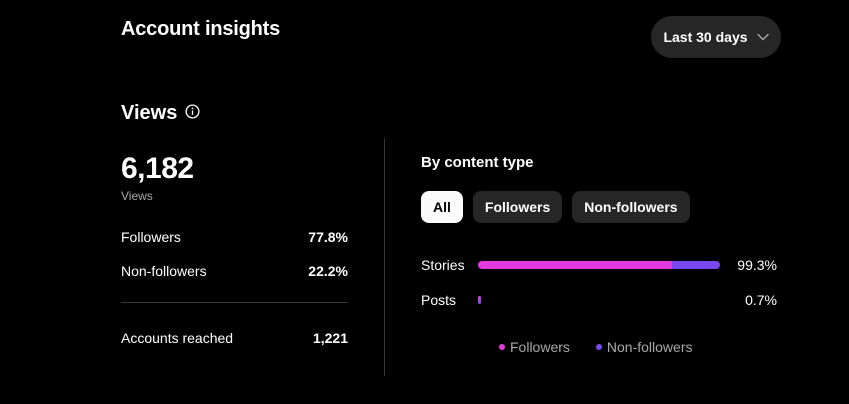  I want to click on accounts-reached-label: Accounts reached, so click(177, 338).